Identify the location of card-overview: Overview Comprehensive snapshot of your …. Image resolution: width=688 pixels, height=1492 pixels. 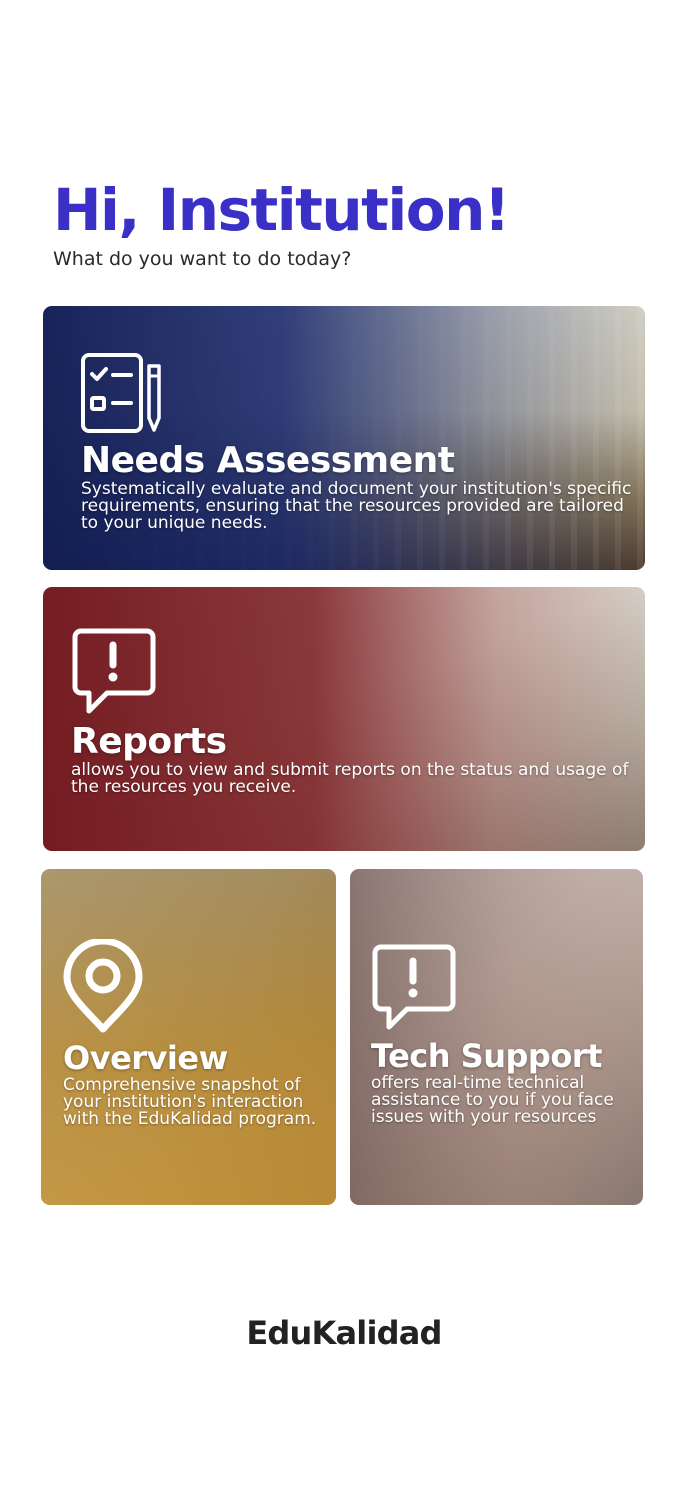
(188, 1037).